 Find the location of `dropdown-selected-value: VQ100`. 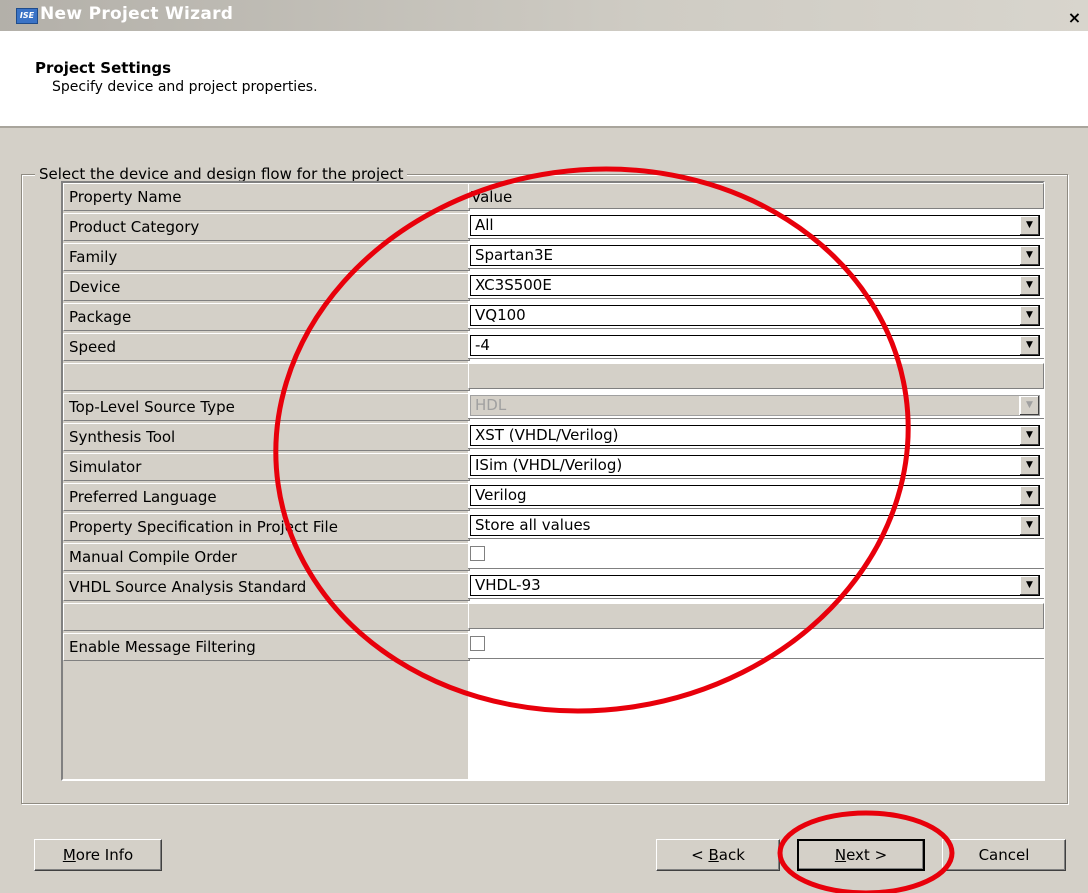

dropdown-selected-value: VQ100 is located at coordinates (500, 315).